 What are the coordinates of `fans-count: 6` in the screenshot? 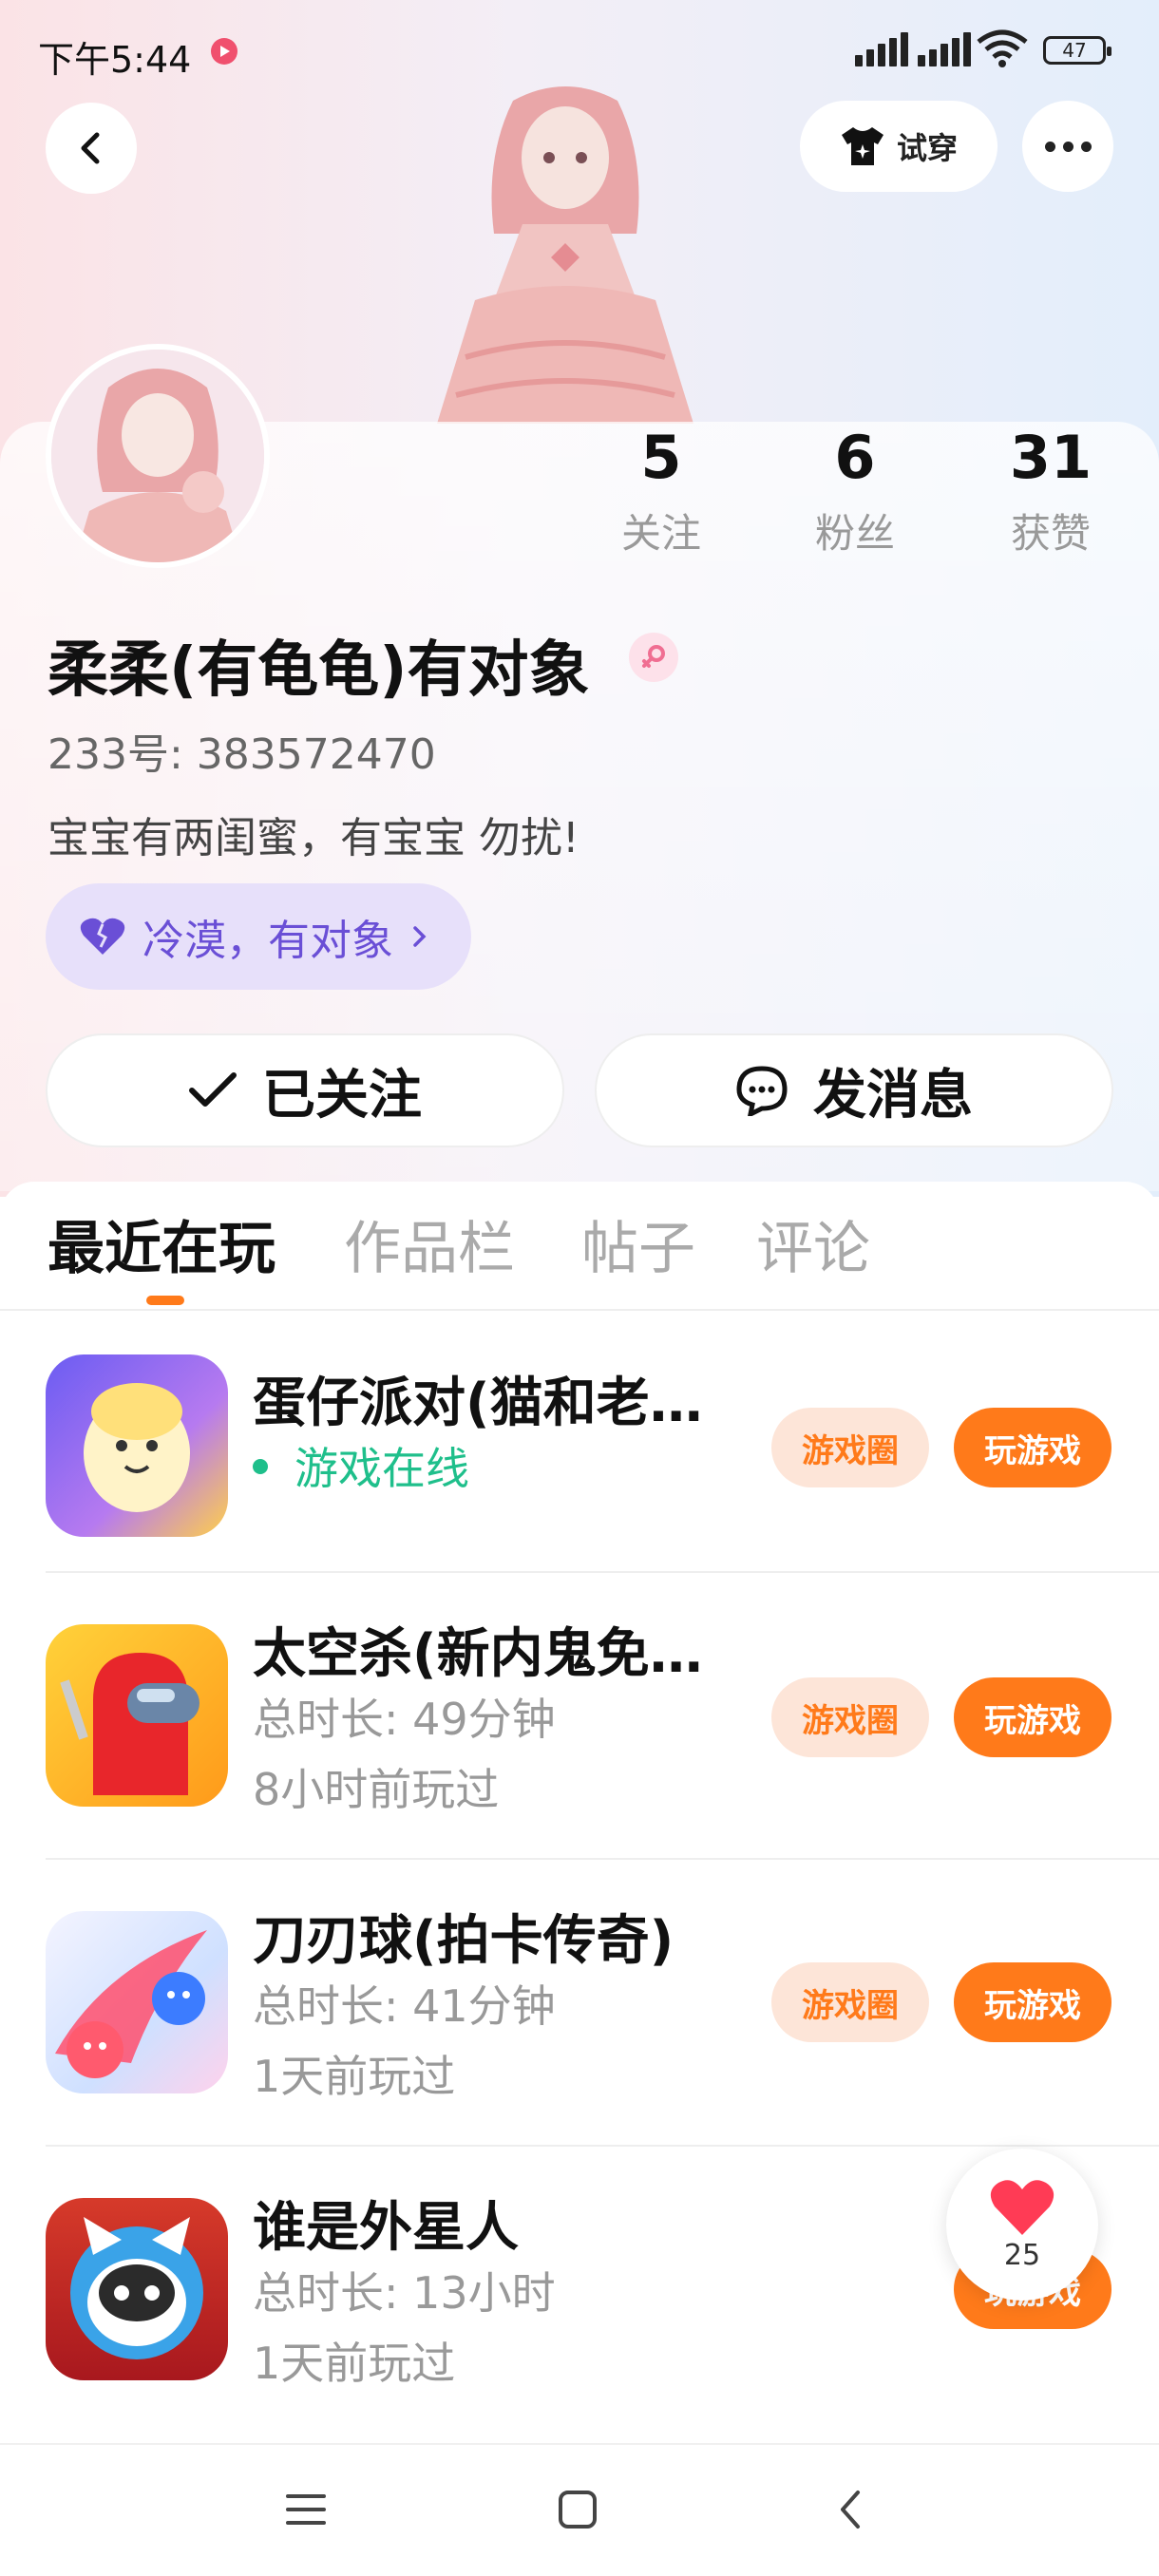 It's located at (855, 457).